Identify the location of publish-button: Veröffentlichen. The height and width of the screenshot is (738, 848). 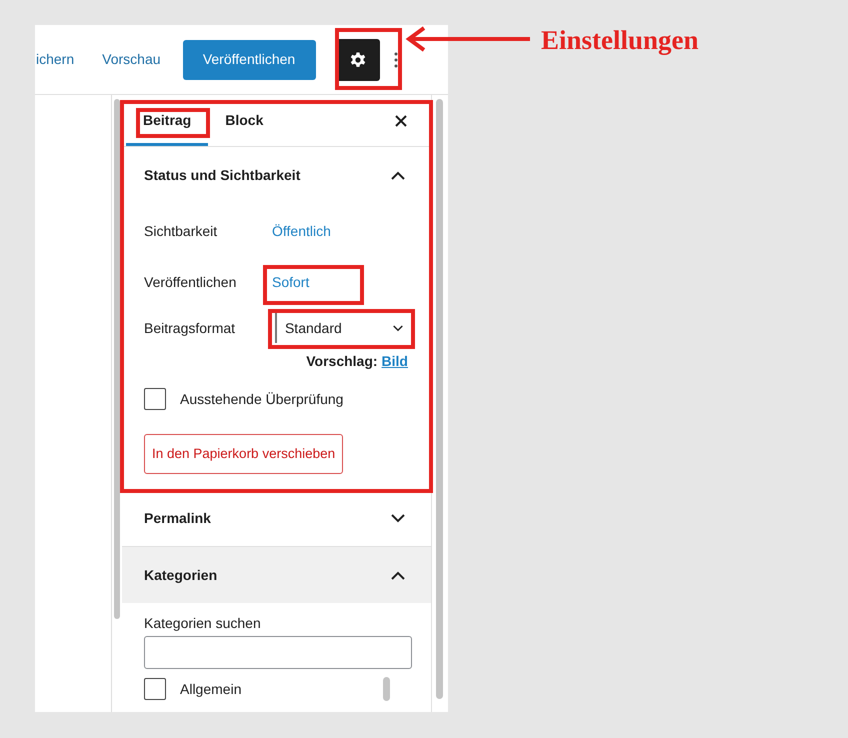
(249, 60).